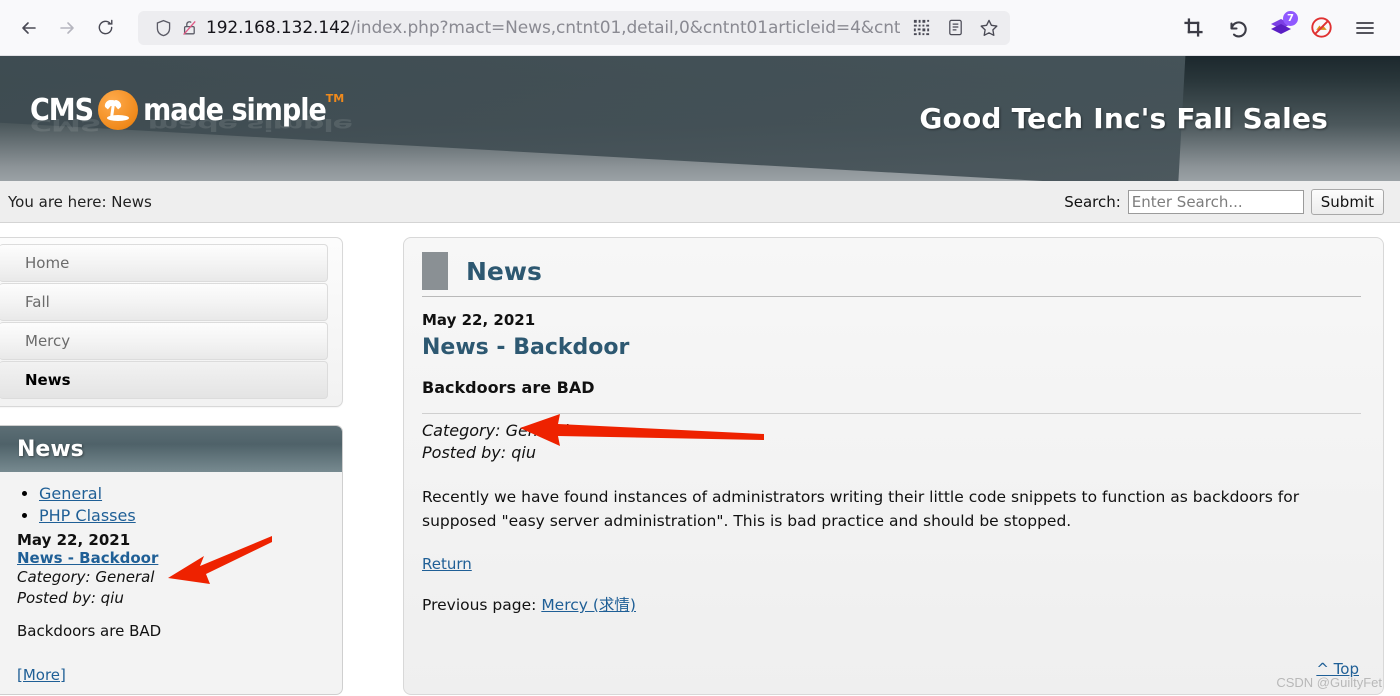 The width and height of the screenshot is (1400, 696). What do you see at coordinates (171, 449) in the screenshot?
I see `news-block-title: News` at bounding box center [171, 449].